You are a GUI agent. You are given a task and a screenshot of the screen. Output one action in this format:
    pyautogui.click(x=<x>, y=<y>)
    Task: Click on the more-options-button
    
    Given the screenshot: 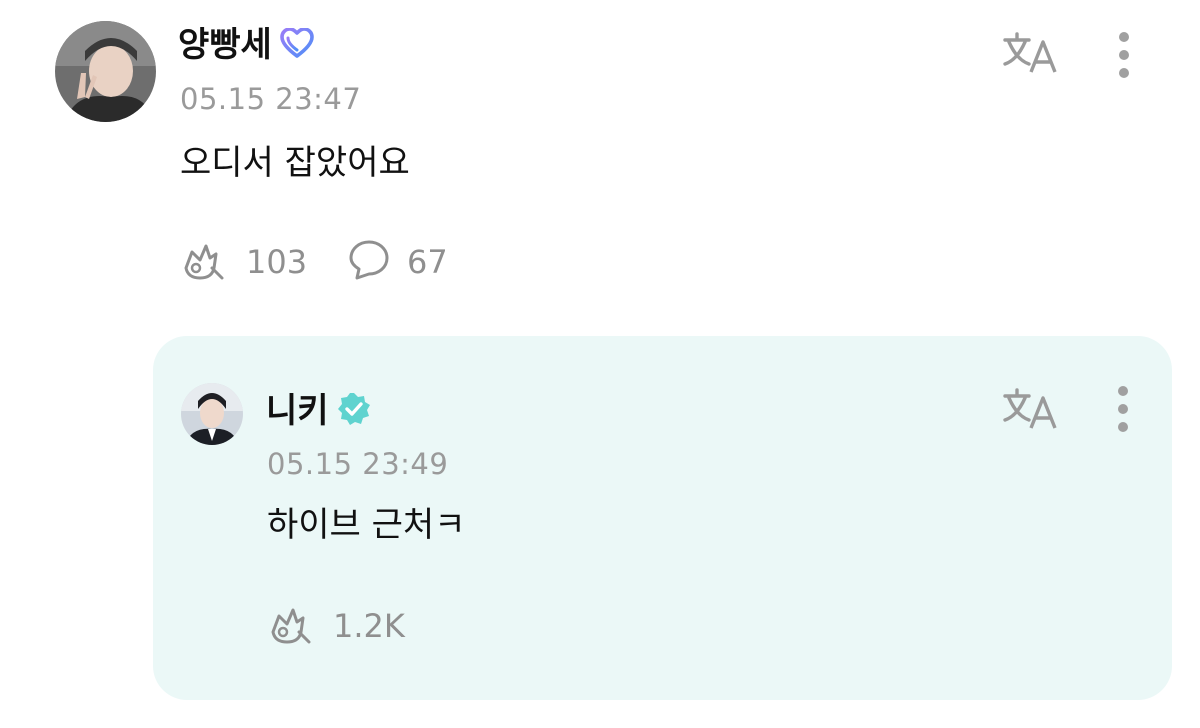 What is the action you would take?
    pyautogui.click(x=1124, y=57)
    